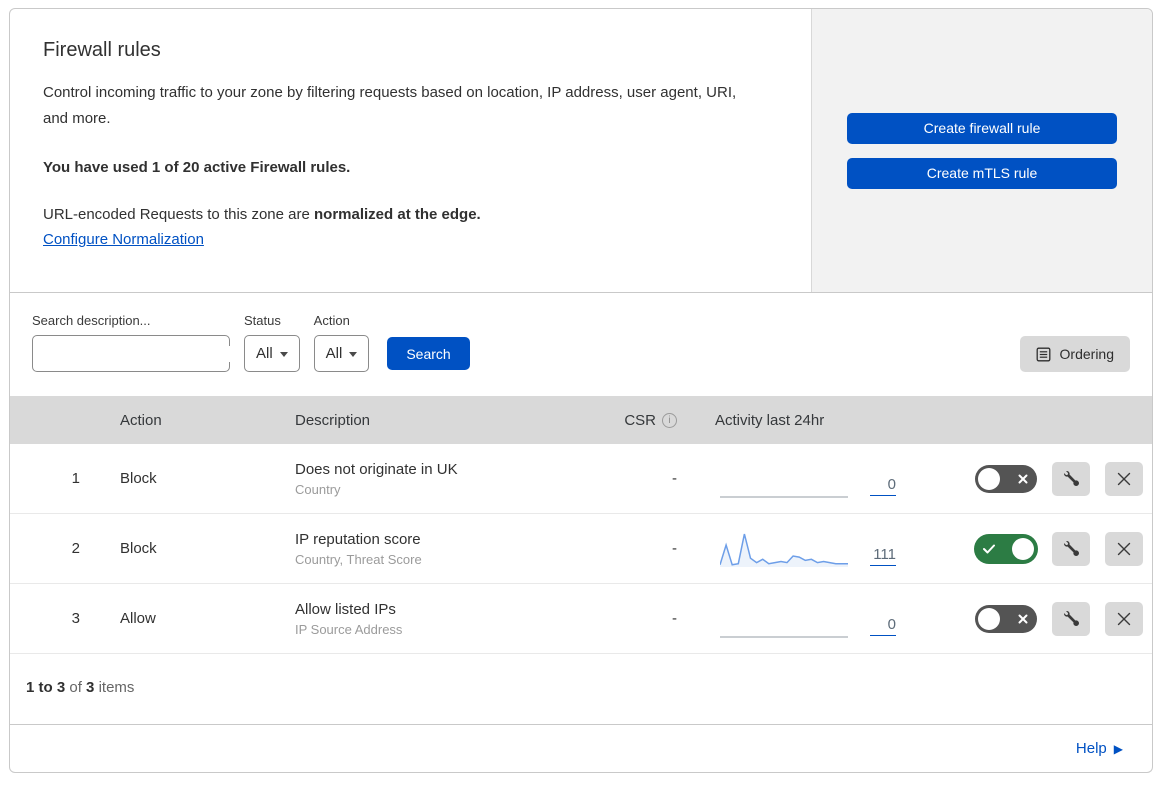 Image resolution: width=1161 pixels, height=791 pixels. I want to click on action-filter-dropdown: All, so click(341, 353).